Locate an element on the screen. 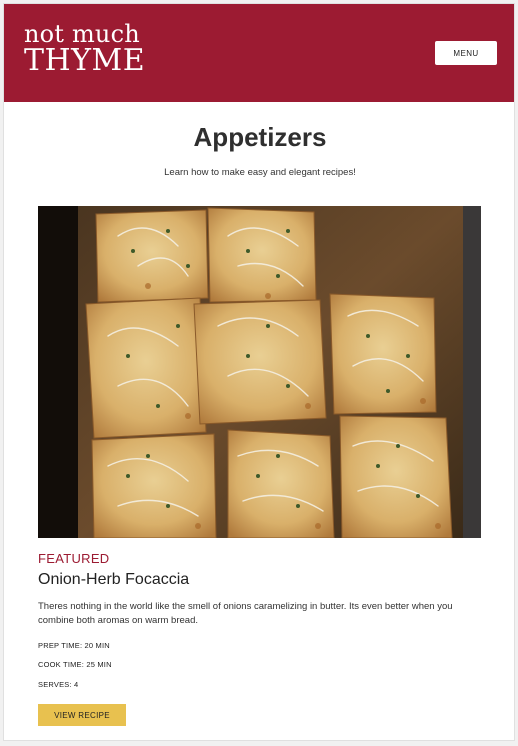 The width and height of the screenshot is (518, 746). prep-time: PREP TIME: 20 MIN is located at coordinates (74, 645).